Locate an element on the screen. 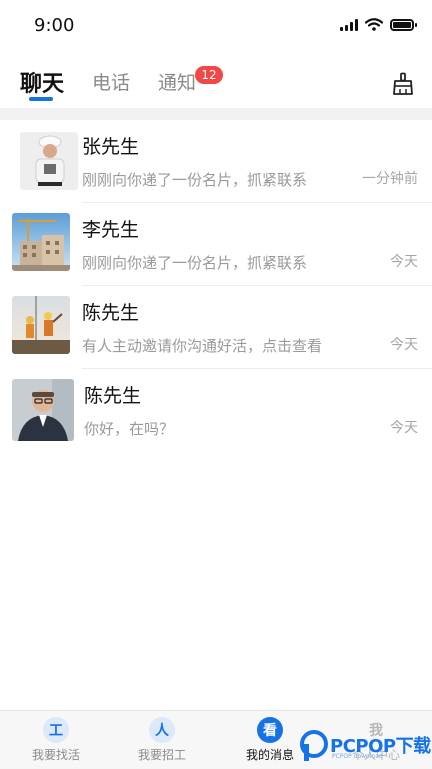 The width and height of the screenshot is (432, 769). nav-find-work: 工 我要找活 is located at coordinates (56, 743).